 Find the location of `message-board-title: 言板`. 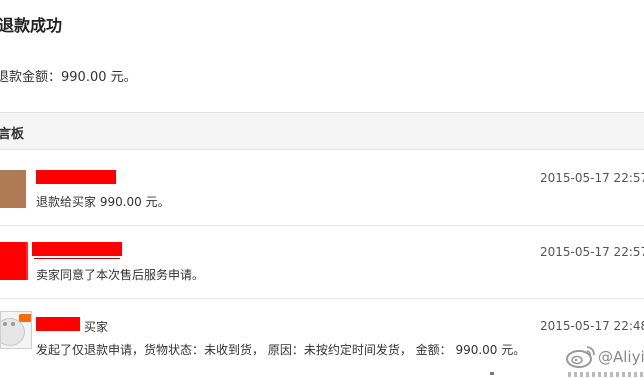

message-board-title: 言板 is located at coordinates (12, 134).